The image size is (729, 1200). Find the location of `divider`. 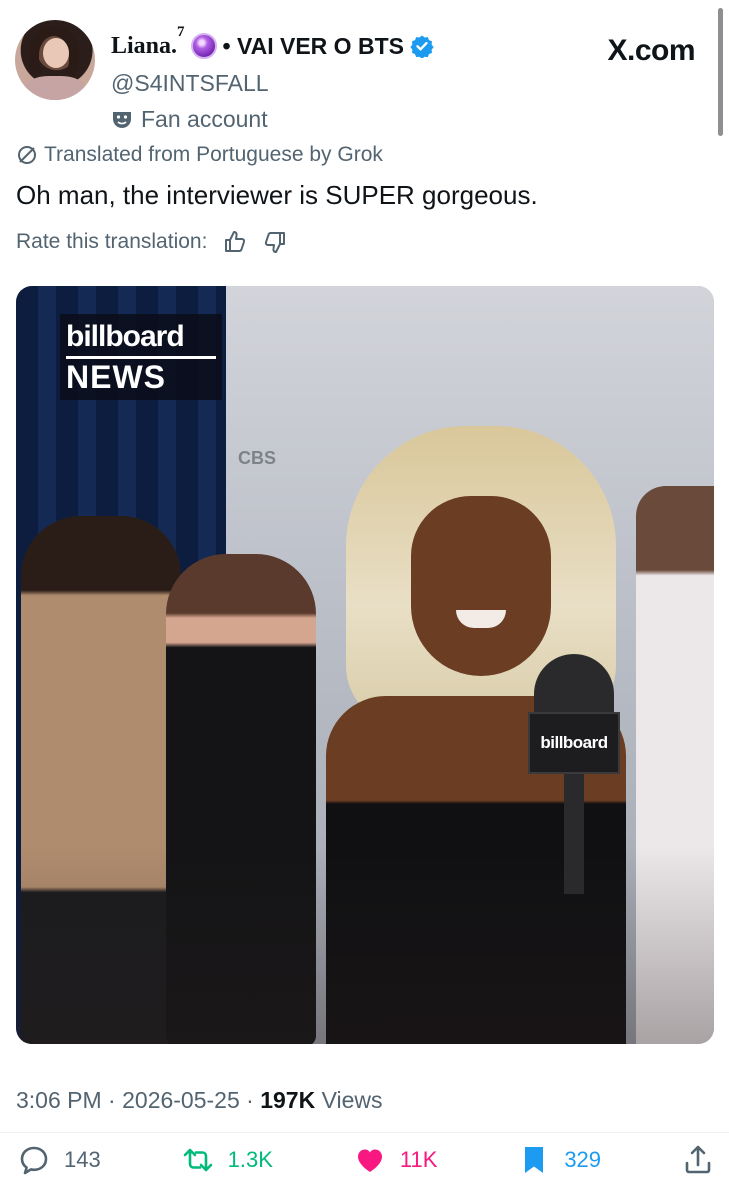

divider is located at coordinates (364, 1132).